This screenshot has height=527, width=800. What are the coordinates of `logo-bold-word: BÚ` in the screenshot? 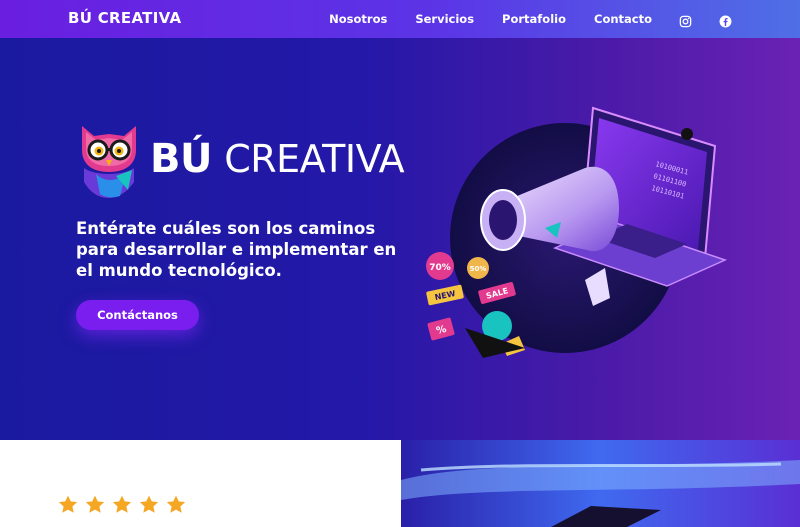 It's located at (181, 159).